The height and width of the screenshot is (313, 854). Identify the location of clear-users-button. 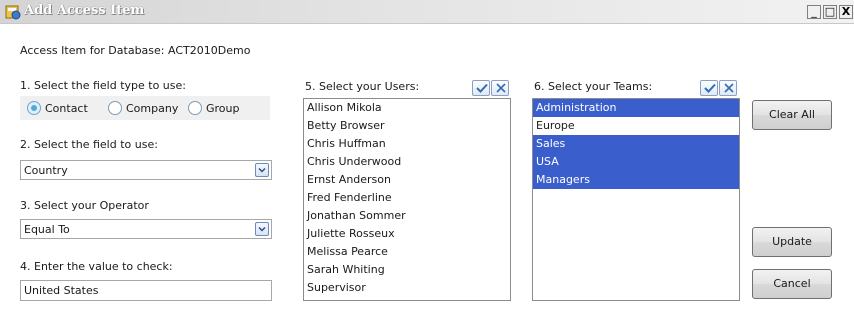
(500, 88).